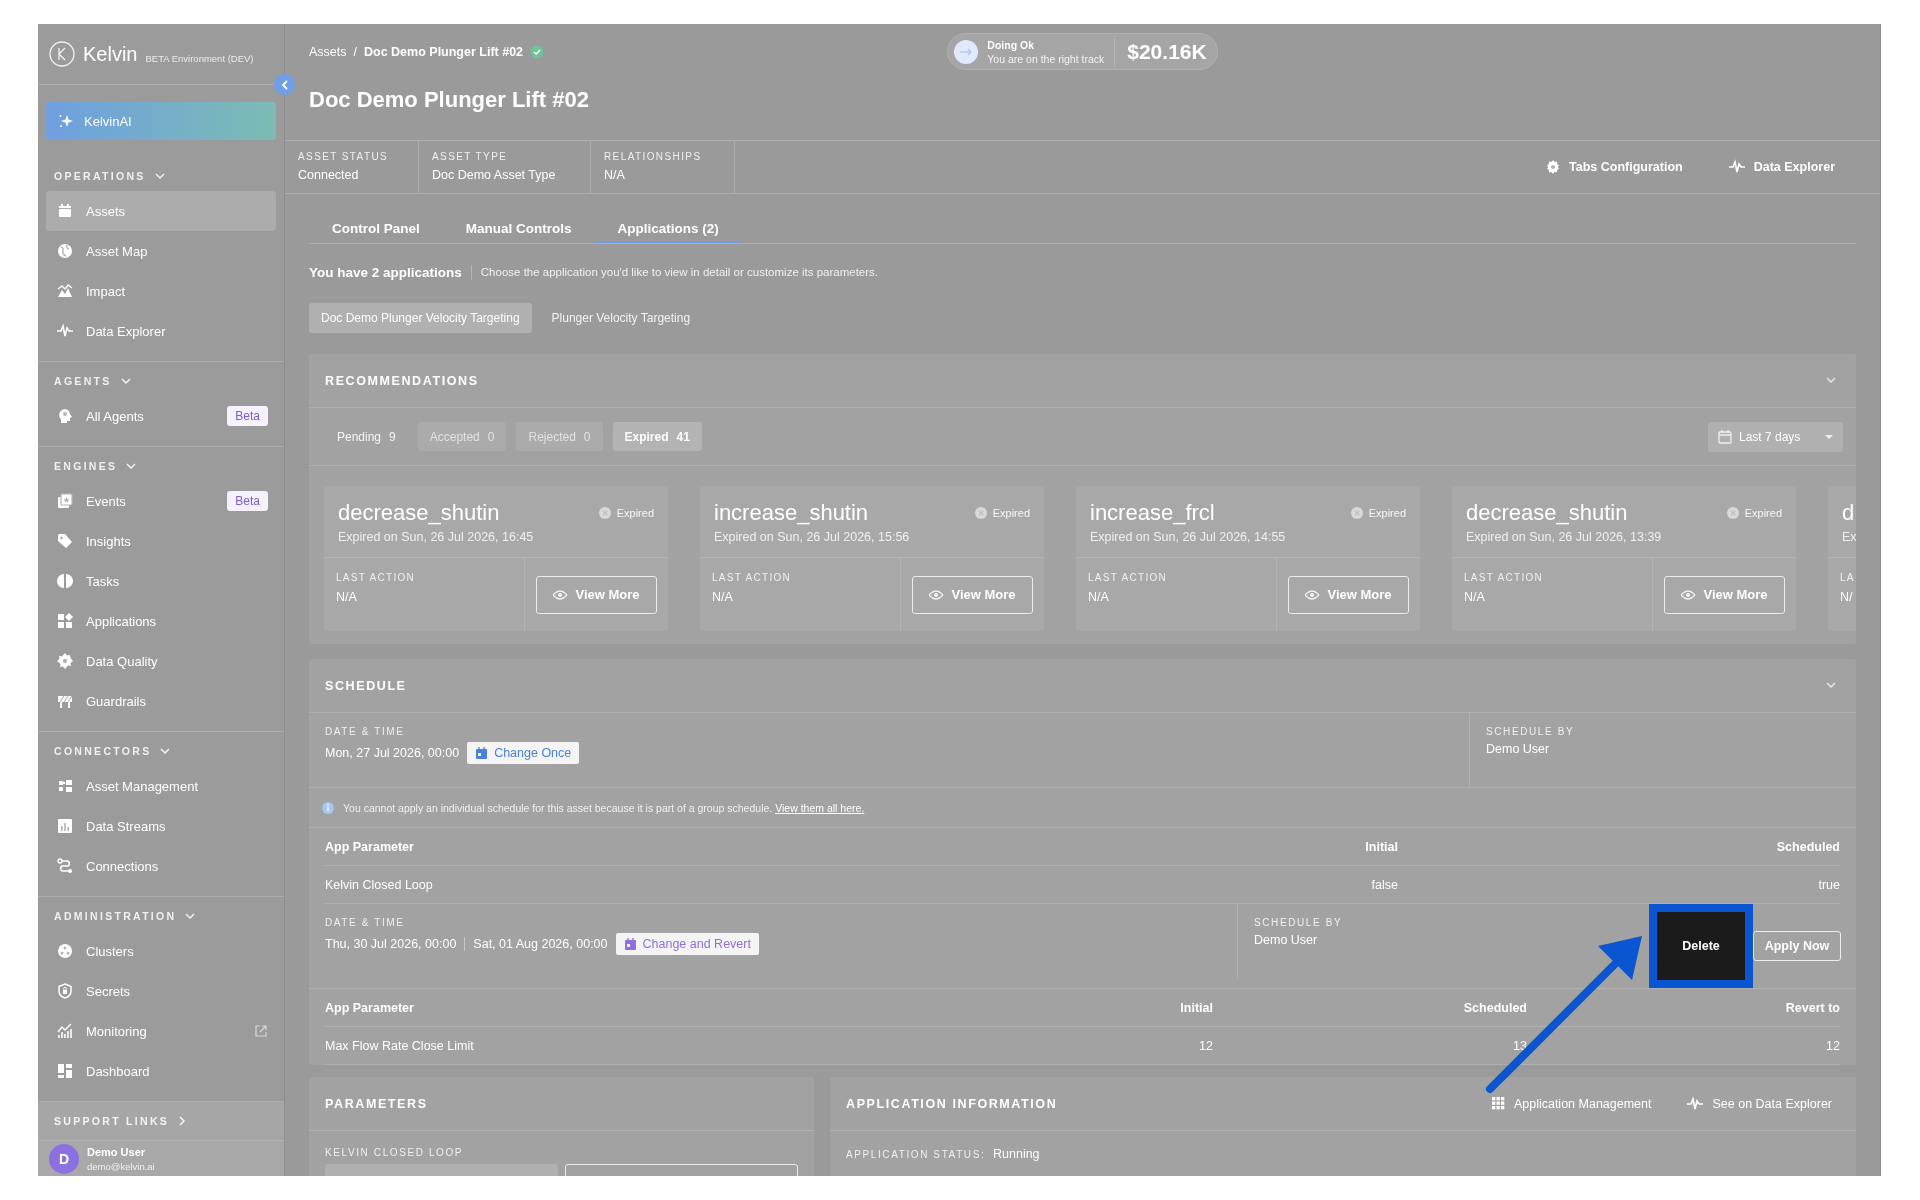  Describe the element at coordinates (161, 581) in the screenshot. I see `nav-item: Tasks` at that location.